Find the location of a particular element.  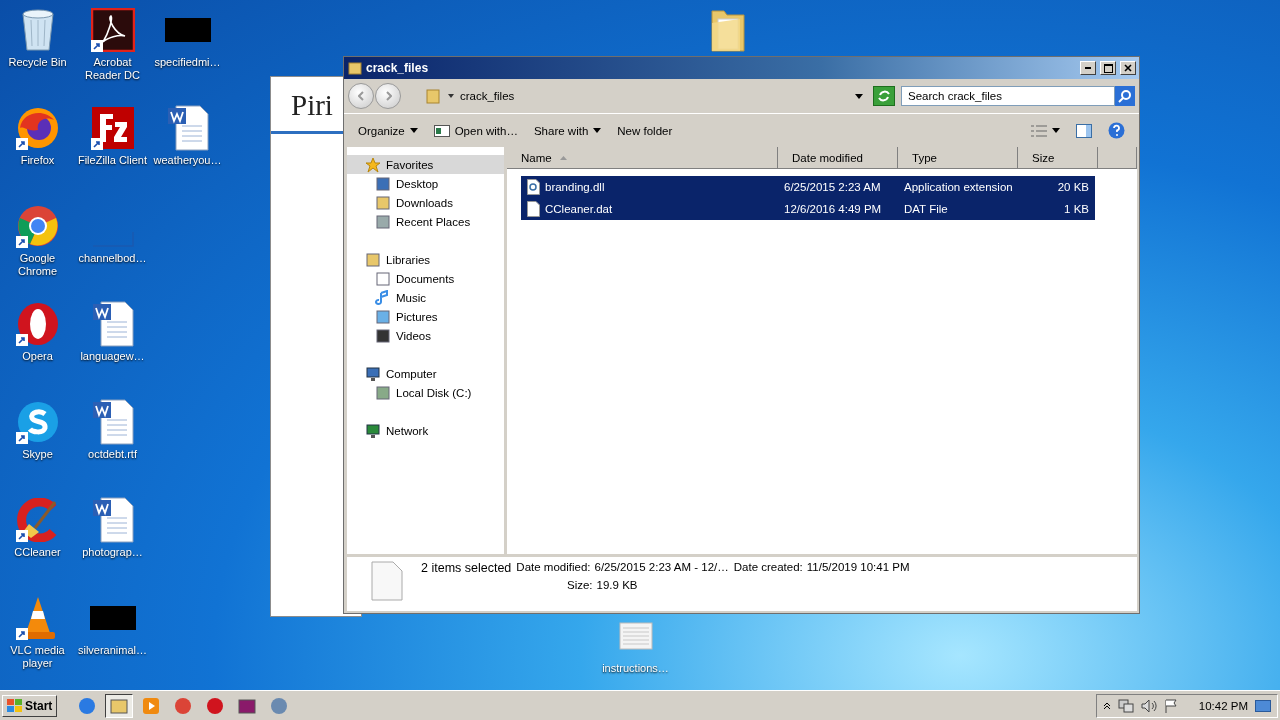

recycle-bin-icon is located at coordinates (37, 30).